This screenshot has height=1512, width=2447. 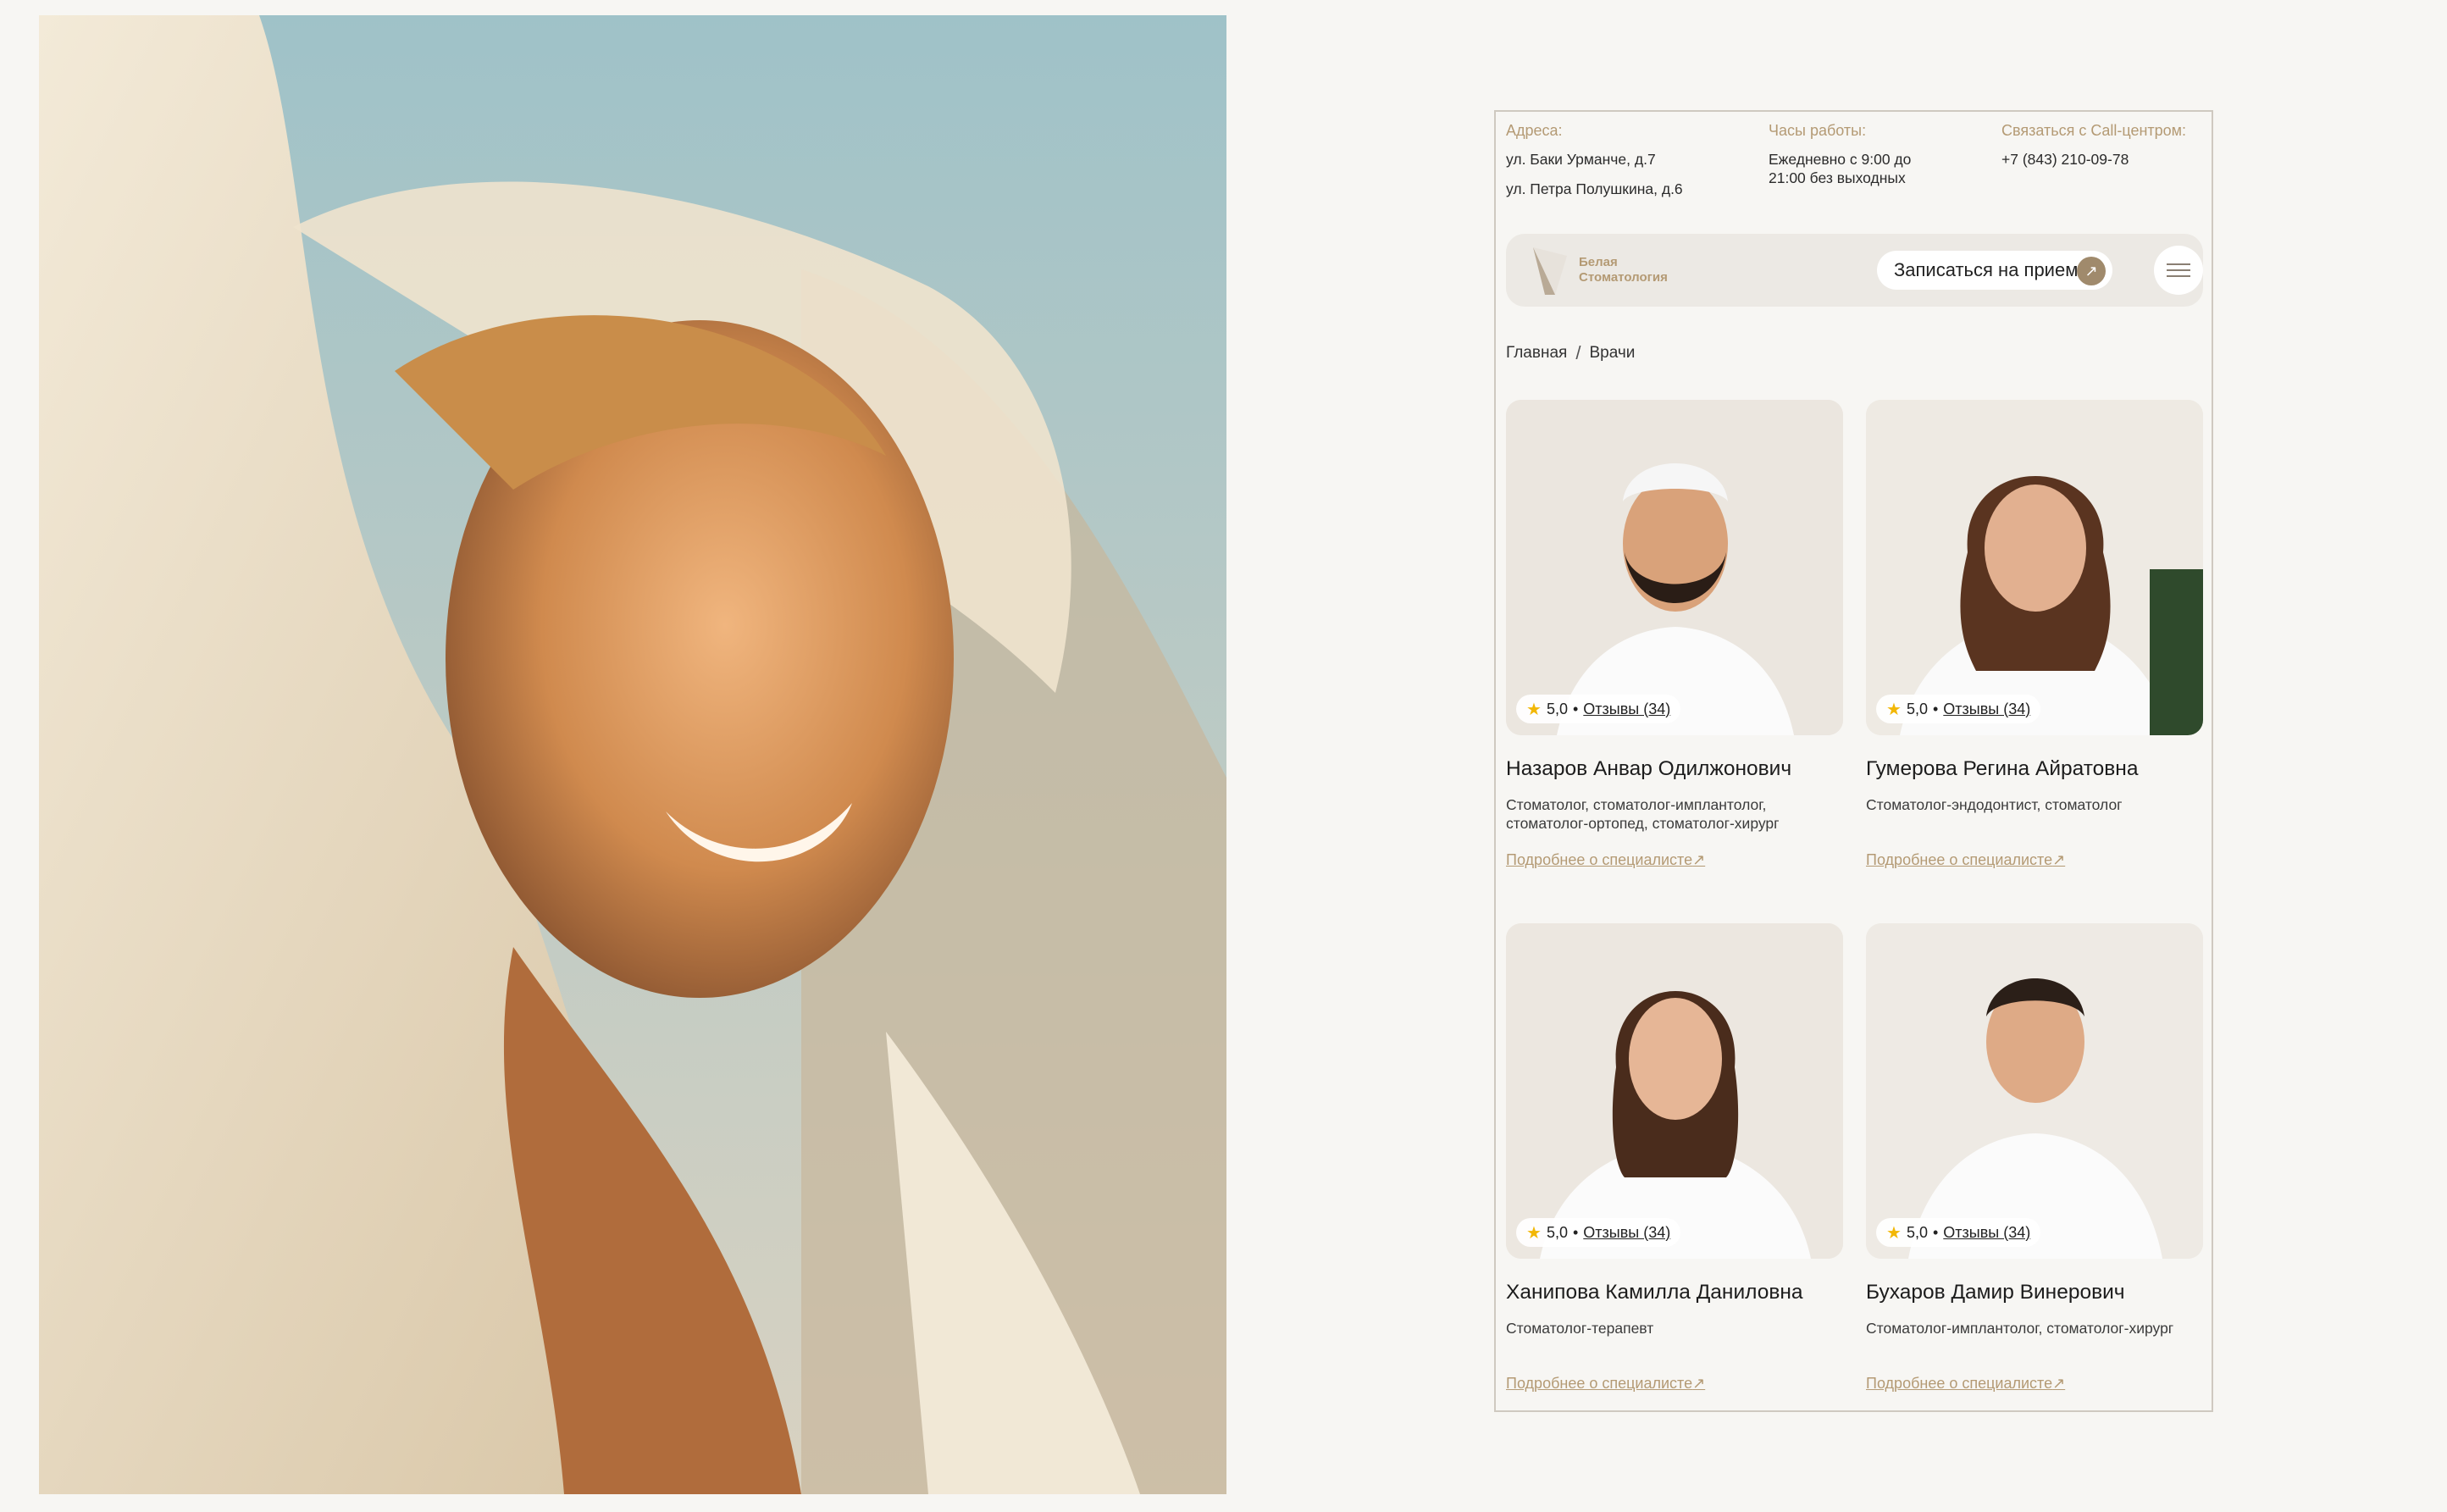 What do you see at coordinates (2035, 1292) in the screenshot?
I see `doctor-name: Бухаров Дамир Винерович` at bounding box center [2035, 1292].